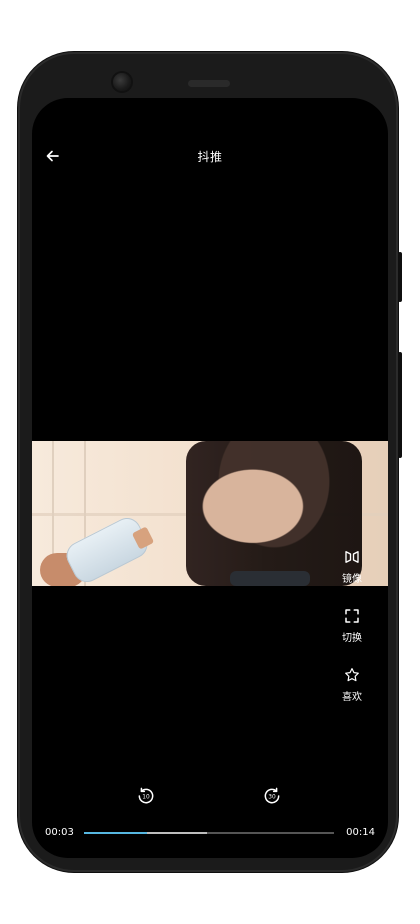  I want to click on forward-icon: 30, so click(272, 795).